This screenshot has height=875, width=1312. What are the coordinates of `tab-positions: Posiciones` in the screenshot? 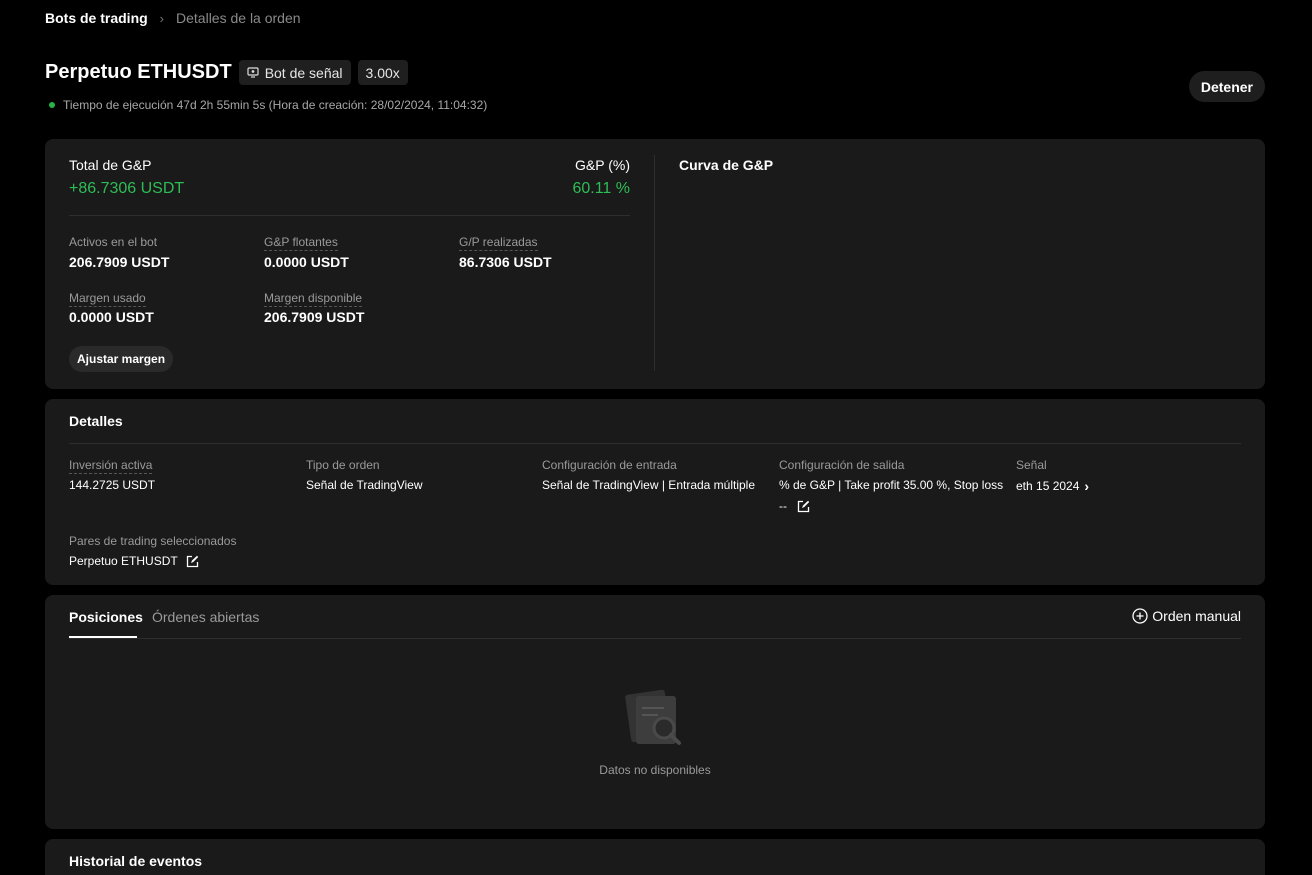 It's located at (106, 617).